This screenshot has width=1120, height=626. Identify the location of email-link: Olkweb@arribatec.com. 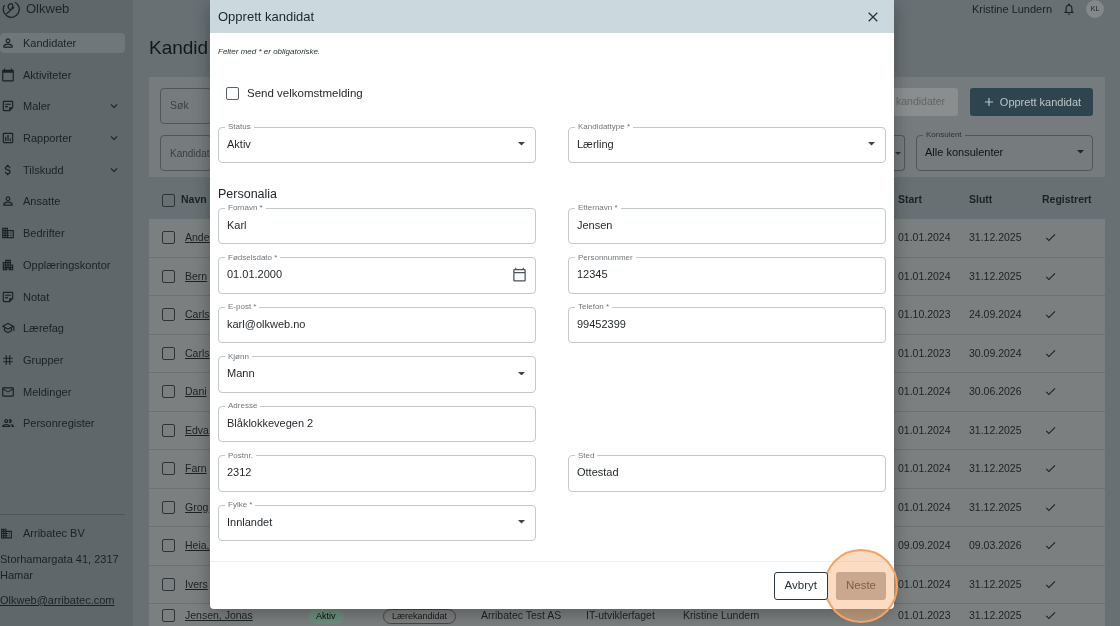
(57, 600).